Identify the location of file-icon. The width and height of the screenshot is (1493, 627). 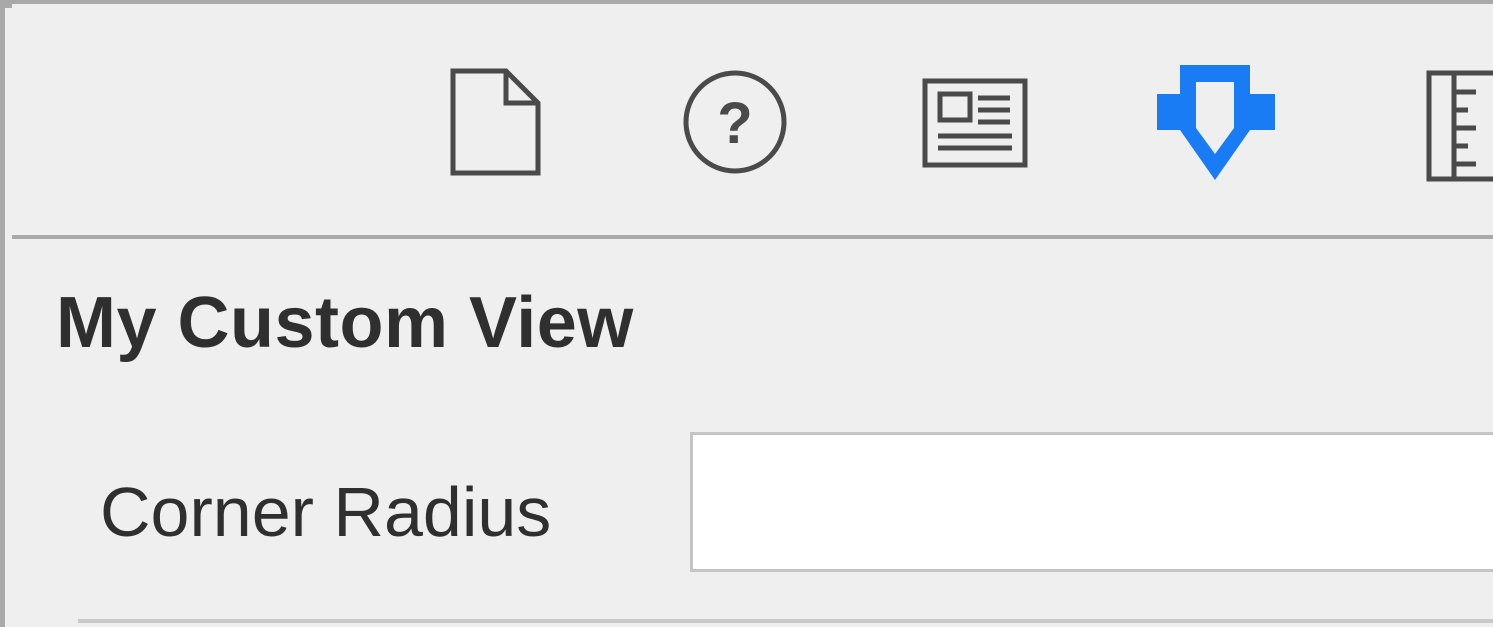
(495, 122).